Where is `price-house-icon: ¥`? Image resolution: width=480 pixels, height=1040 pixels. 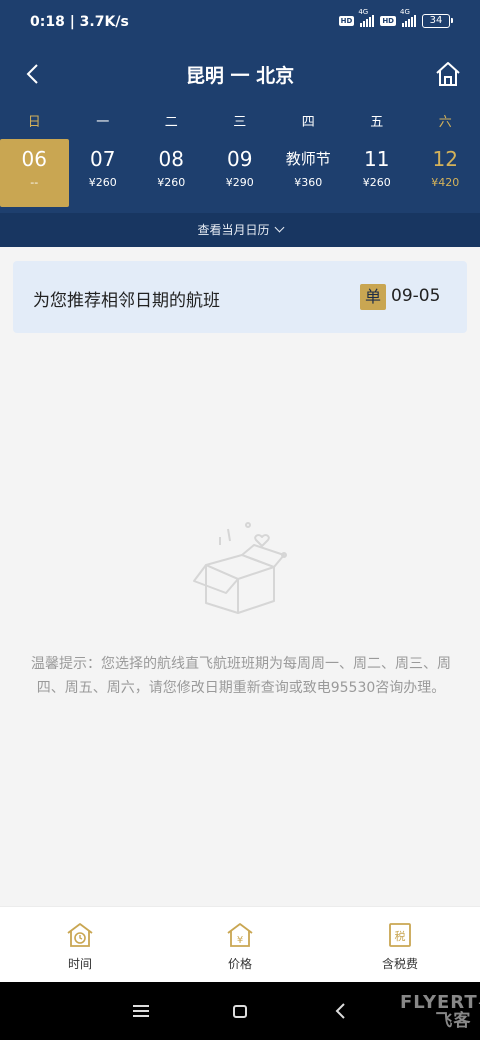
price-house-icon: ¥ is located at coordinates (240, 935).